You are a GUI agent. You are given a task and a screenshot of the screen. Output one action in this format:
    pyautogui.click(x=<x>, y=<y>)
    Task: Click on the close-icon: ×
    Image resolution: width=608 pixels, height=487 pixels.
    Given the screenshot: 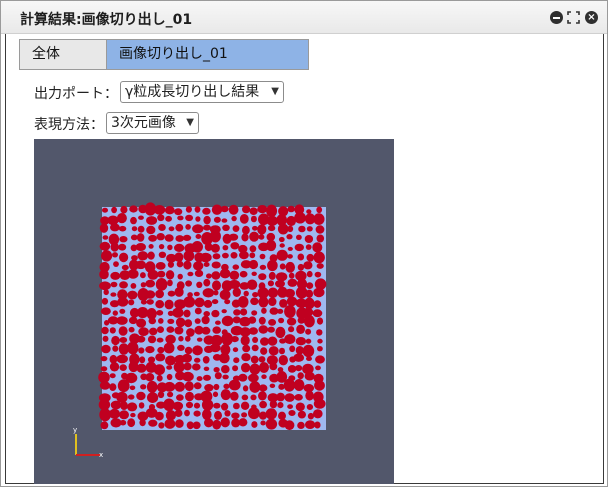 What is the action you would take?
    pyautogui.click(x=591, y=17)
    